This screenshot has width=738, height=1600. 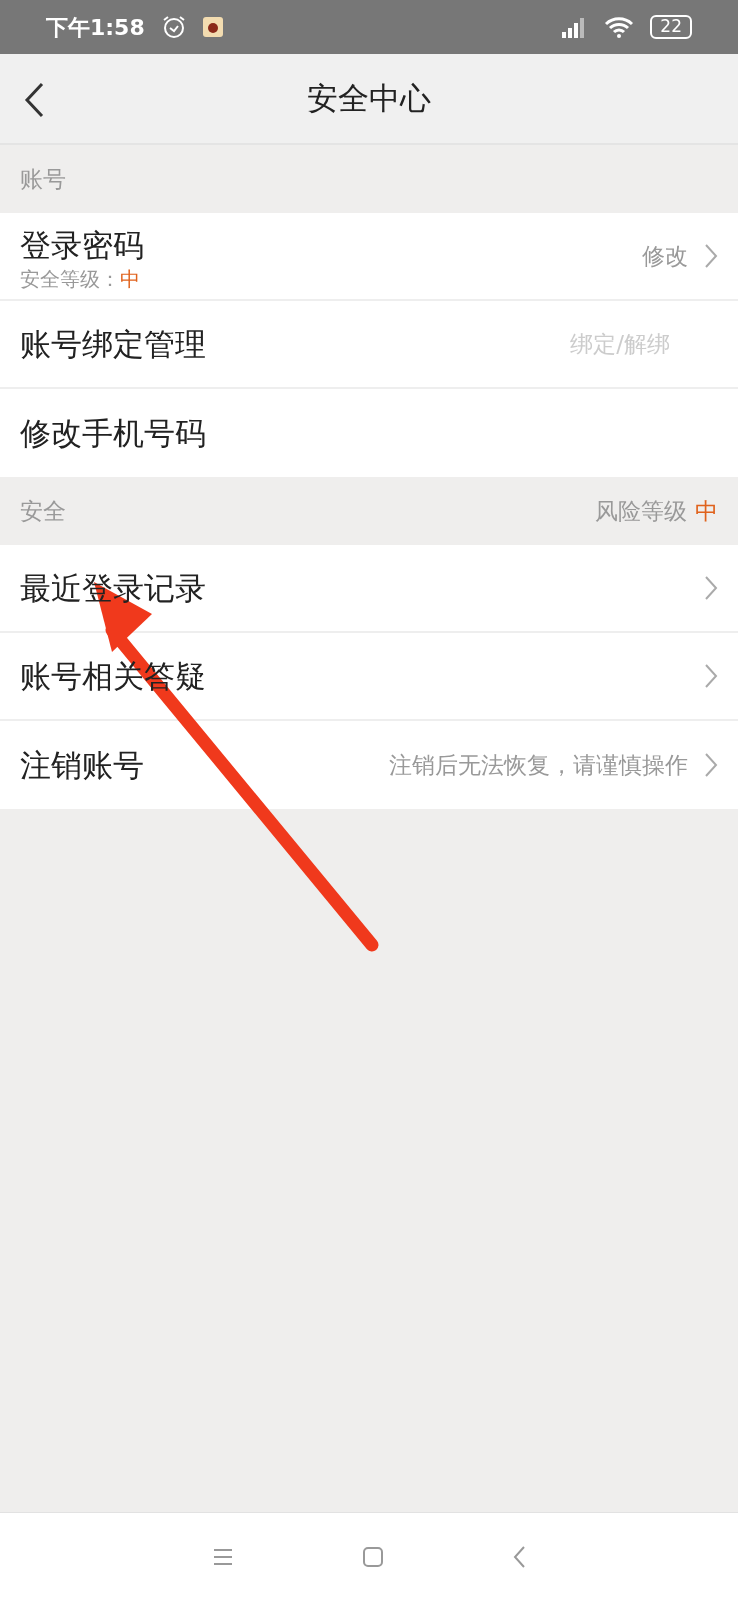 What do you see at coordinates (373, 1557) in the screenshot?
I see `home-icon` at bounding box center [373, 1557].